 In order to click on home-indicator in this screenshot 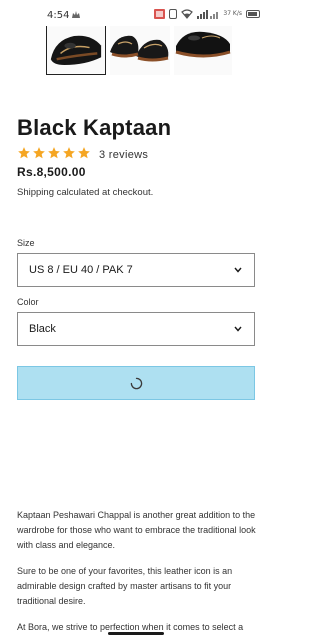, I will do `click(136, 633)`.